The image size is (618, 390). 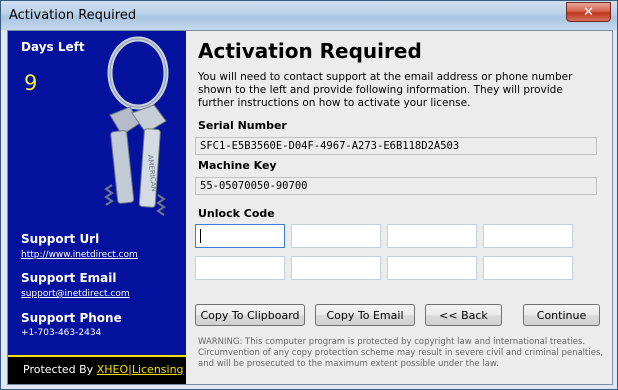 What do you see at coordinates (309, 15) in the screenshot?
I see `title-bar: Activation Required ✕` at bounding box center [309, 15].